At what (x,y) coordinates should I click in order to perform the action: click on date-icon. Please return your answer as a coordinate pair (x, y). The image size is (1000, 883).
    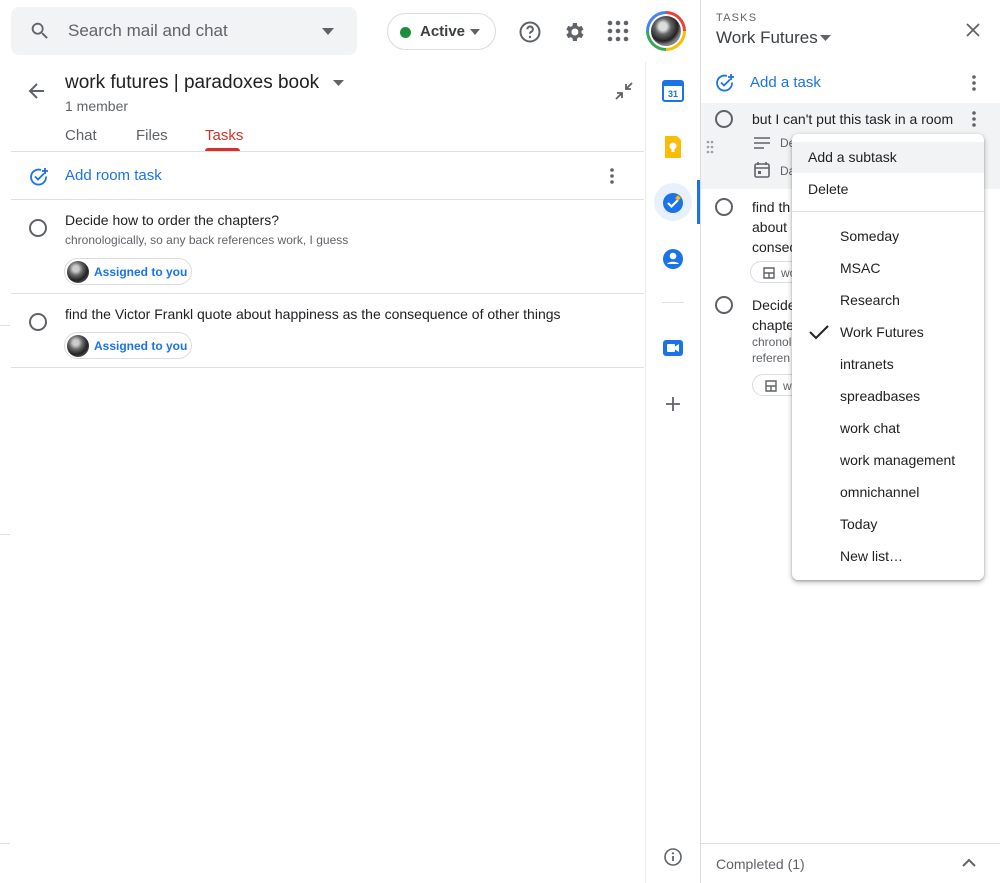
    Looking at the image, I should click on (762, 170).